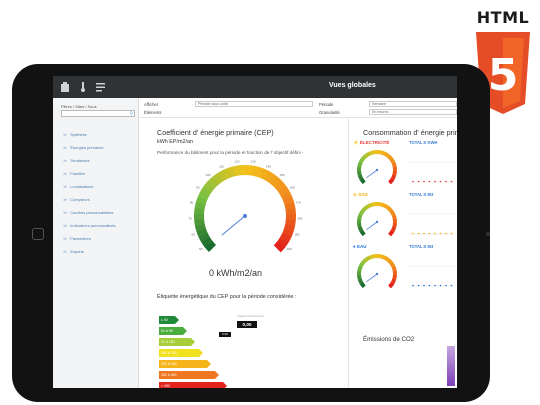  I want to click on gauge-tick-label: 60, so click(194, 235).